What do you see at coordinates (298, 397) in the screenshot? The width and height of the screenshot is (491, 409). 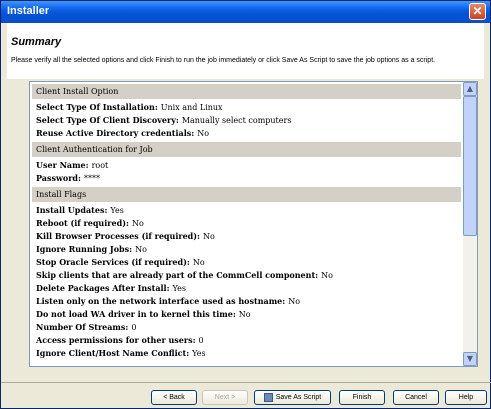 I see `save-as-script-label: Save As Script` at bounding box center [298, 397].